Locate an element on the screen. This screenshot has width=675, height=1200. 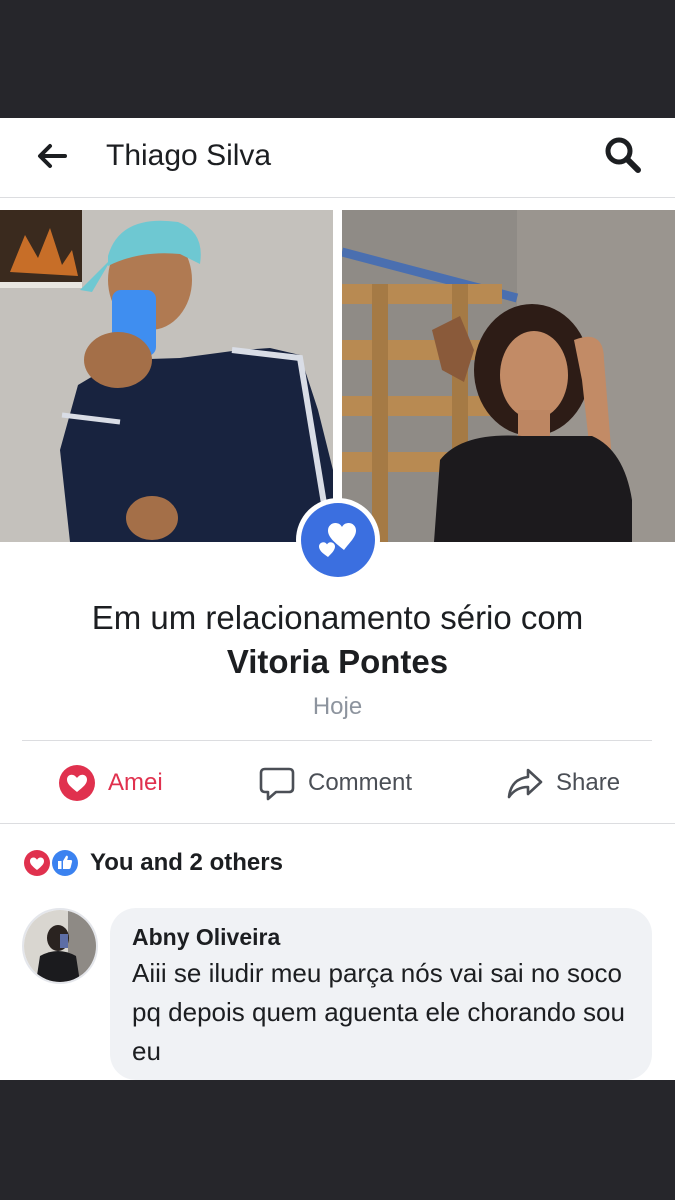
love-icon is located at coordinates (37, 863).